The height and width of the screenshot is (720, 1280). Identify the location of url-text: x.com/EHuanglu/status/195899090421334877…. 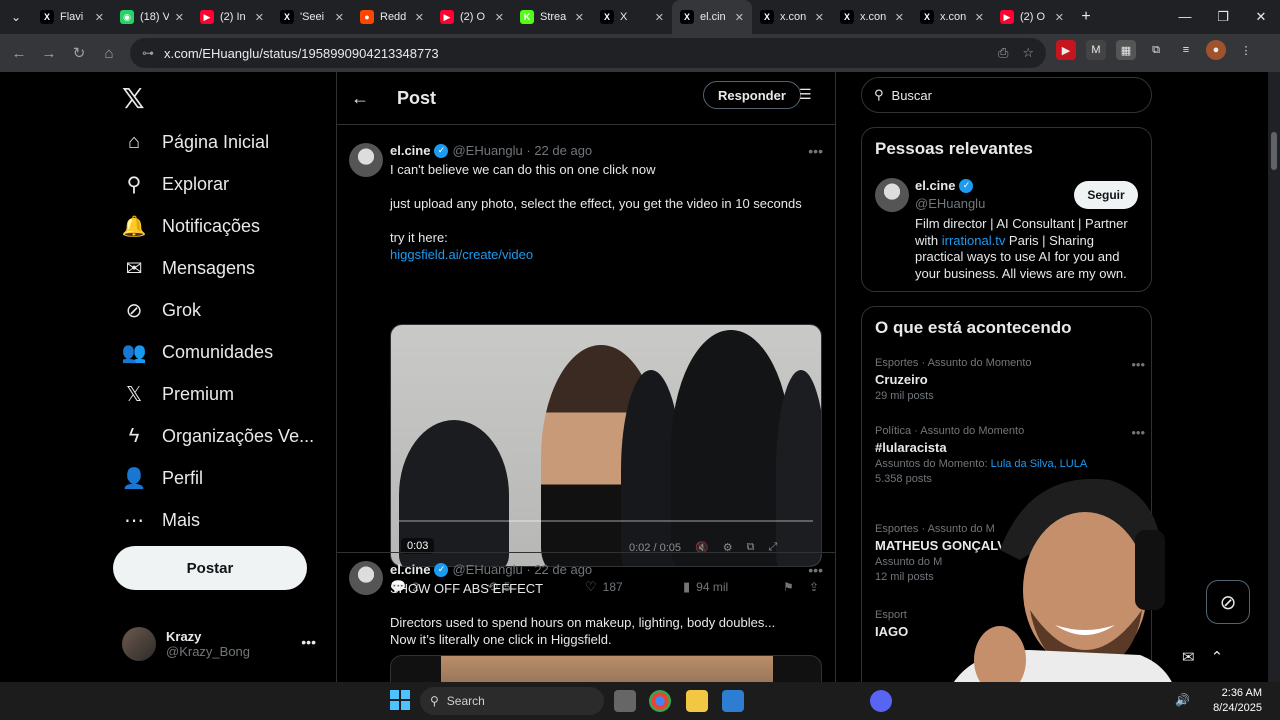
(581, 53).